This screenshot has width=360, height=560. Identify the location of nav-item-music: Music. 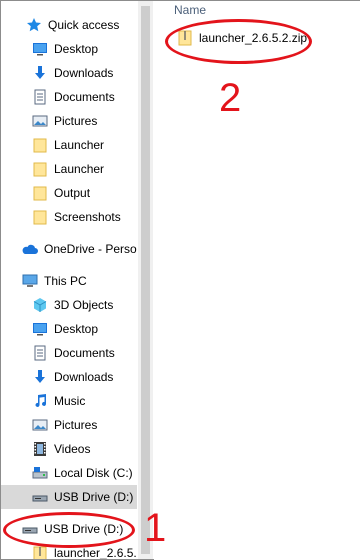
(69, 401).